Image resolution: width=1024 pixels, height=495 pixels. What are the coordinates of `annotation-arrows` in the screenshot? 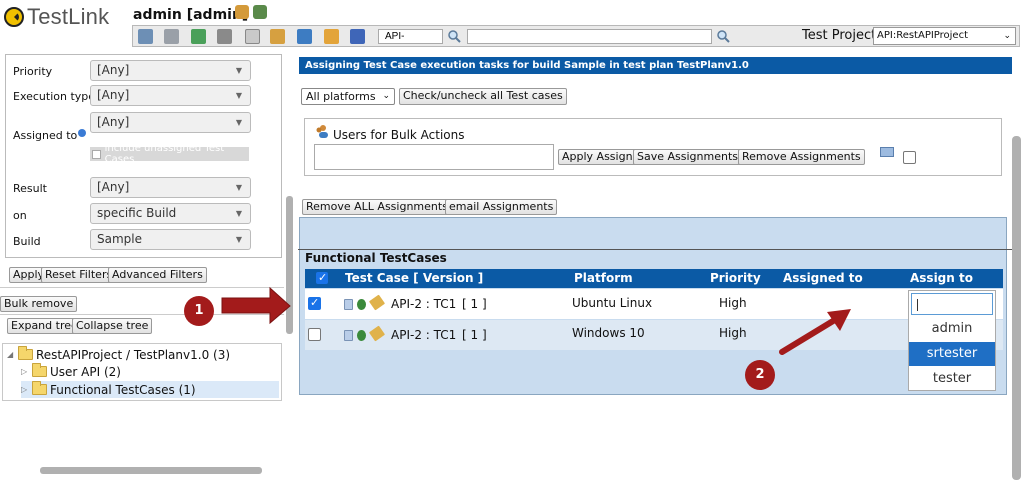 It's located at (536, 320).